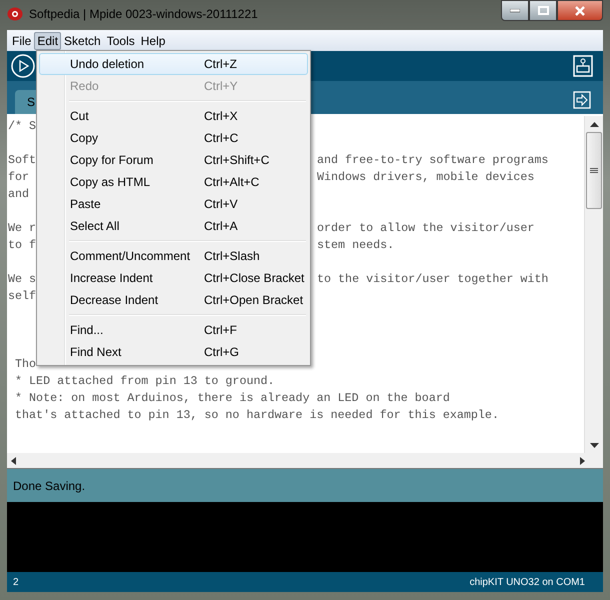 The height and width of the screenshot is (600, 610). I want to click on line-number: 2, so click(16, 582).